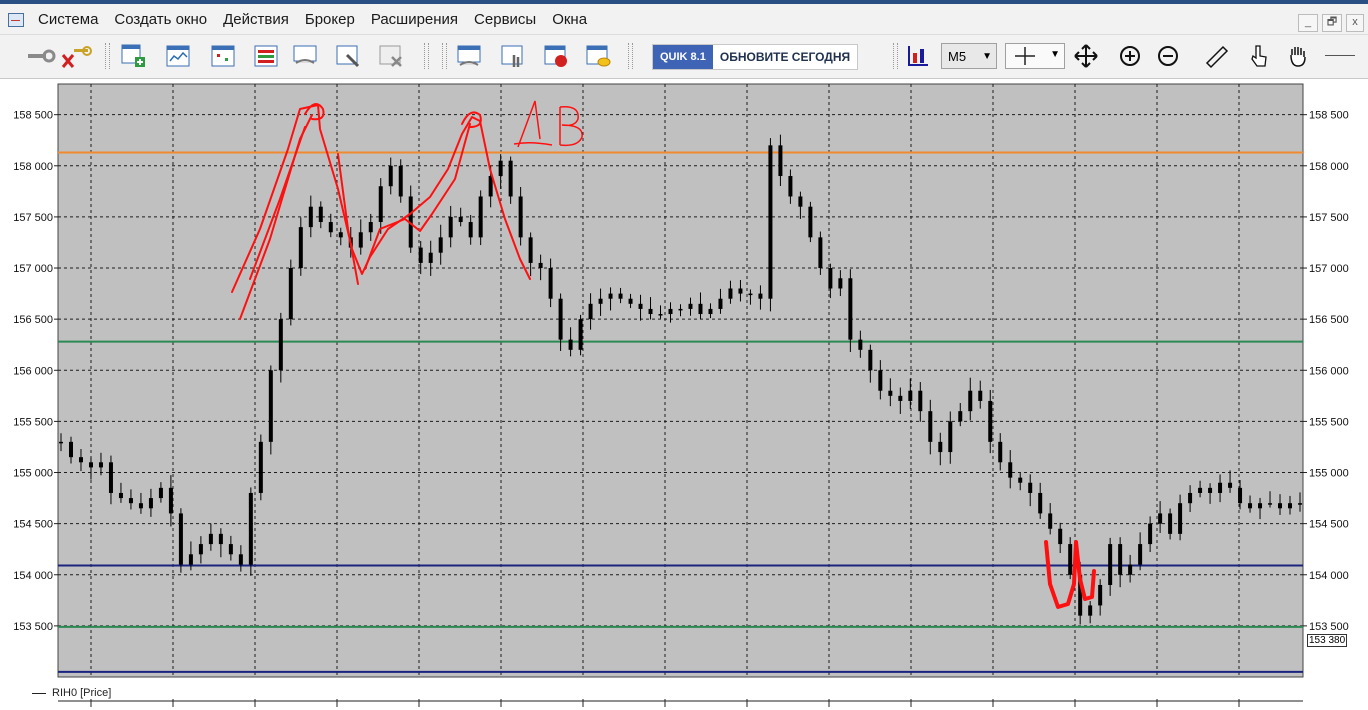  Describe the element at coordinates (918, 56) in the screenshot. I see `chart-type-icon` at that location.